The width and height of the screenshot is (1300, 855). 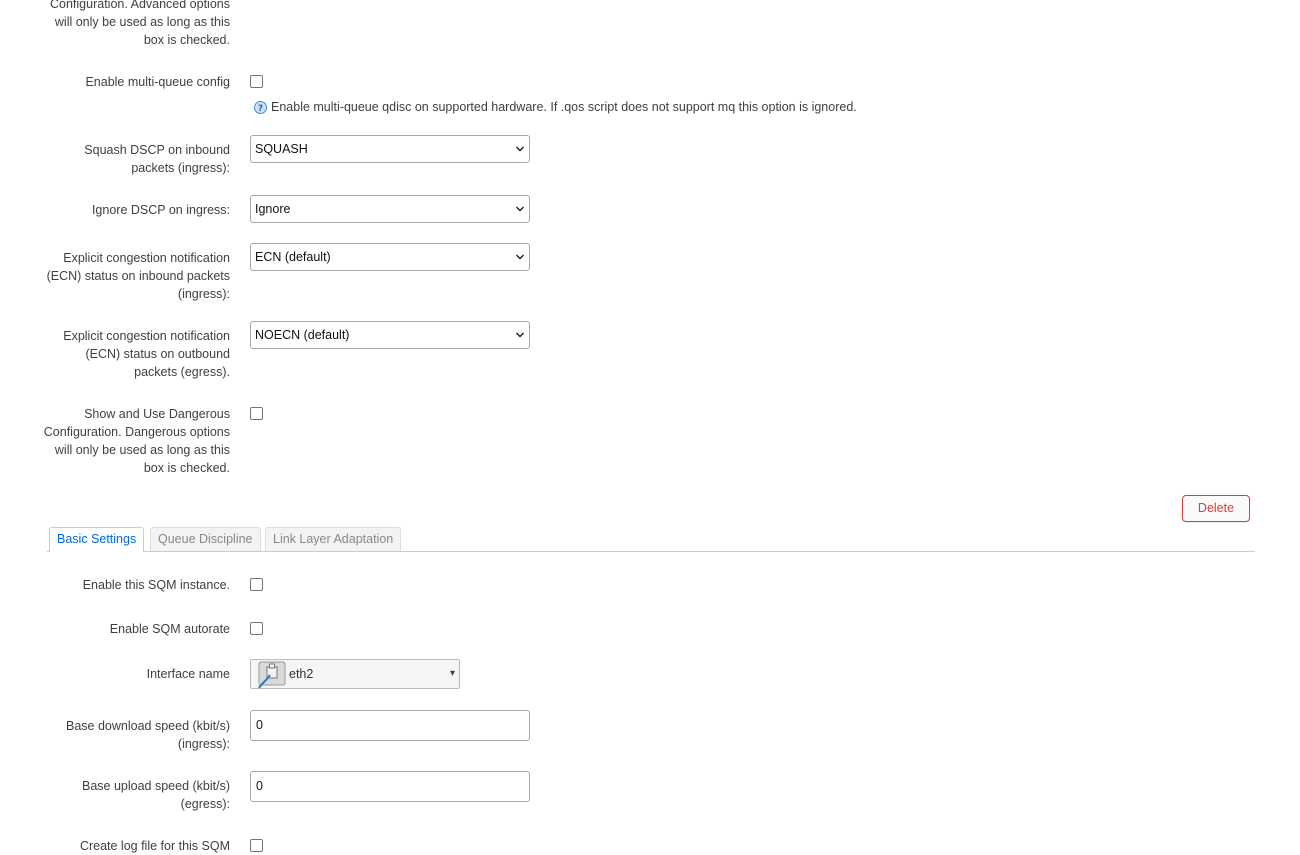 I want to click on logfile-label: Create log file for this SQM, so click(x=154, y=846).